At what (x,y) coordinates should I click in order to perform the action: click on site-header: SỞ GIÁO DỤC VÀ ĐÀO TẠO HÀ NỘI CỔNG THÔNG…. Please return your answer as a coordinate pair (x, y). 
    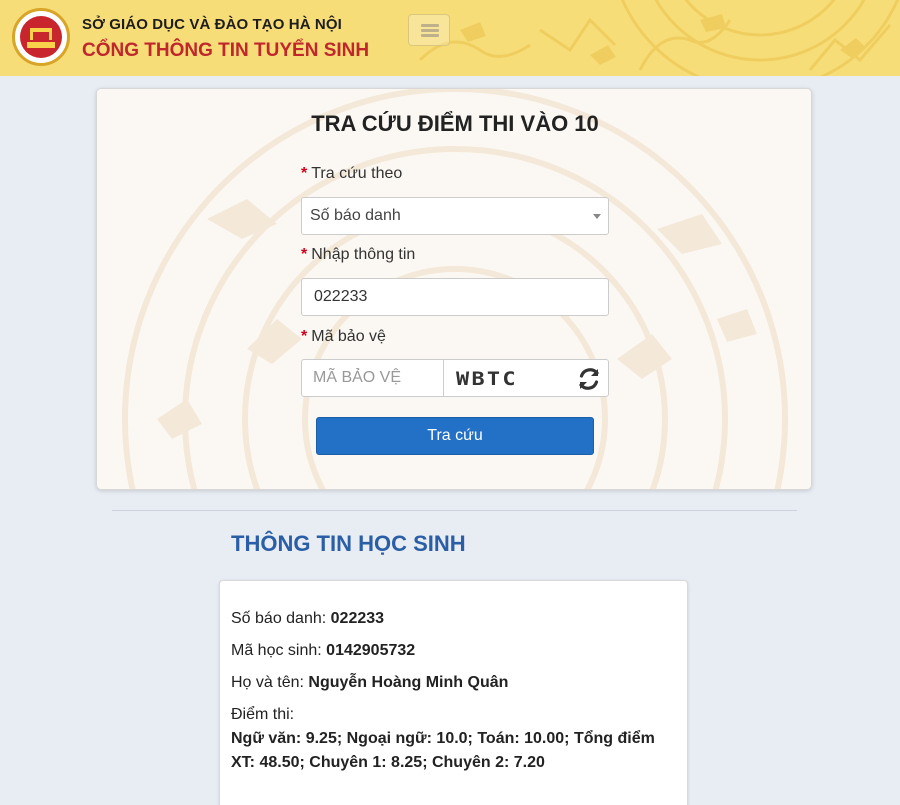
    Looking at the image, I should click on (450, 38).